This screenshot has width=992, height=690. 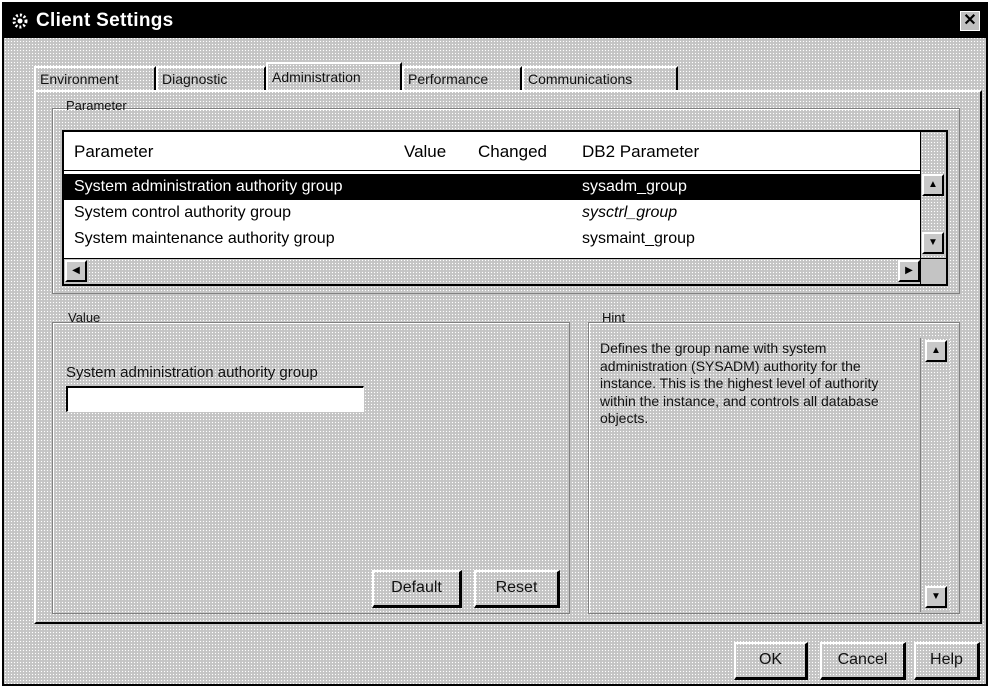 I want to click on row-parameter: System control authority group, so click(x=182, y=212).